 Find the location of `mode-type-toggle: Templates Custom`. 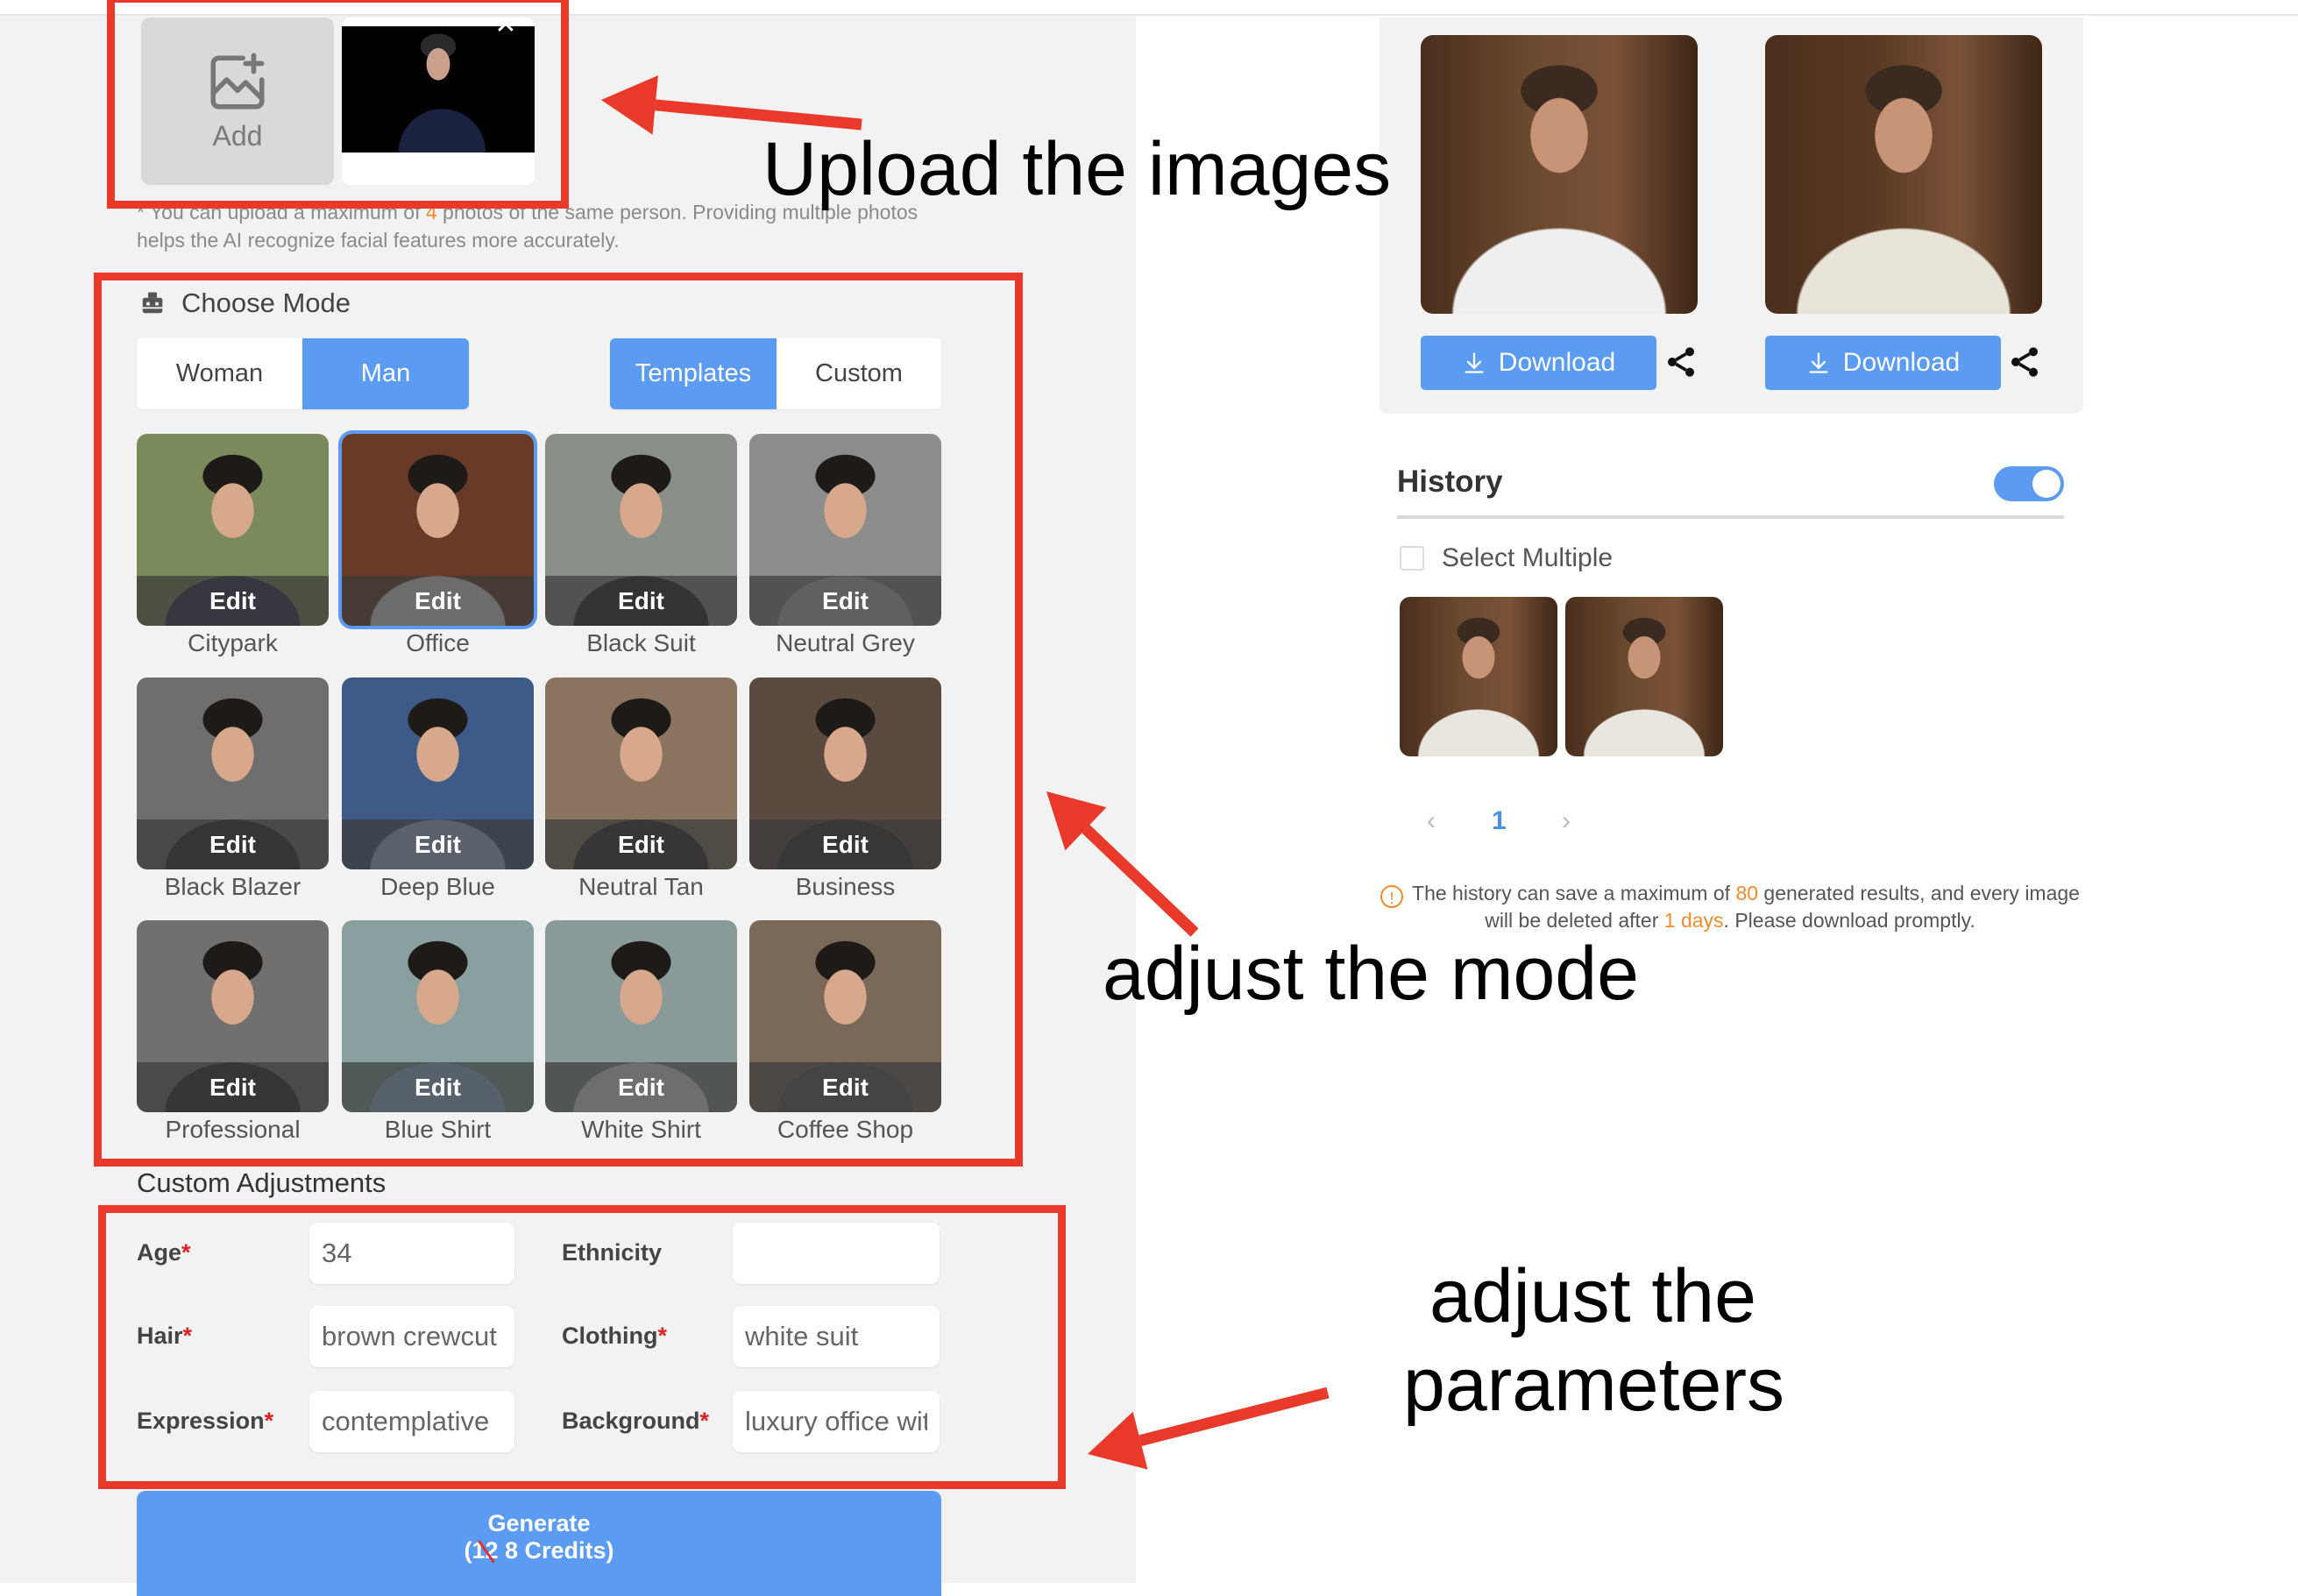

mode-type-toggle: Templates Custom is located at coordinates (775, 373).